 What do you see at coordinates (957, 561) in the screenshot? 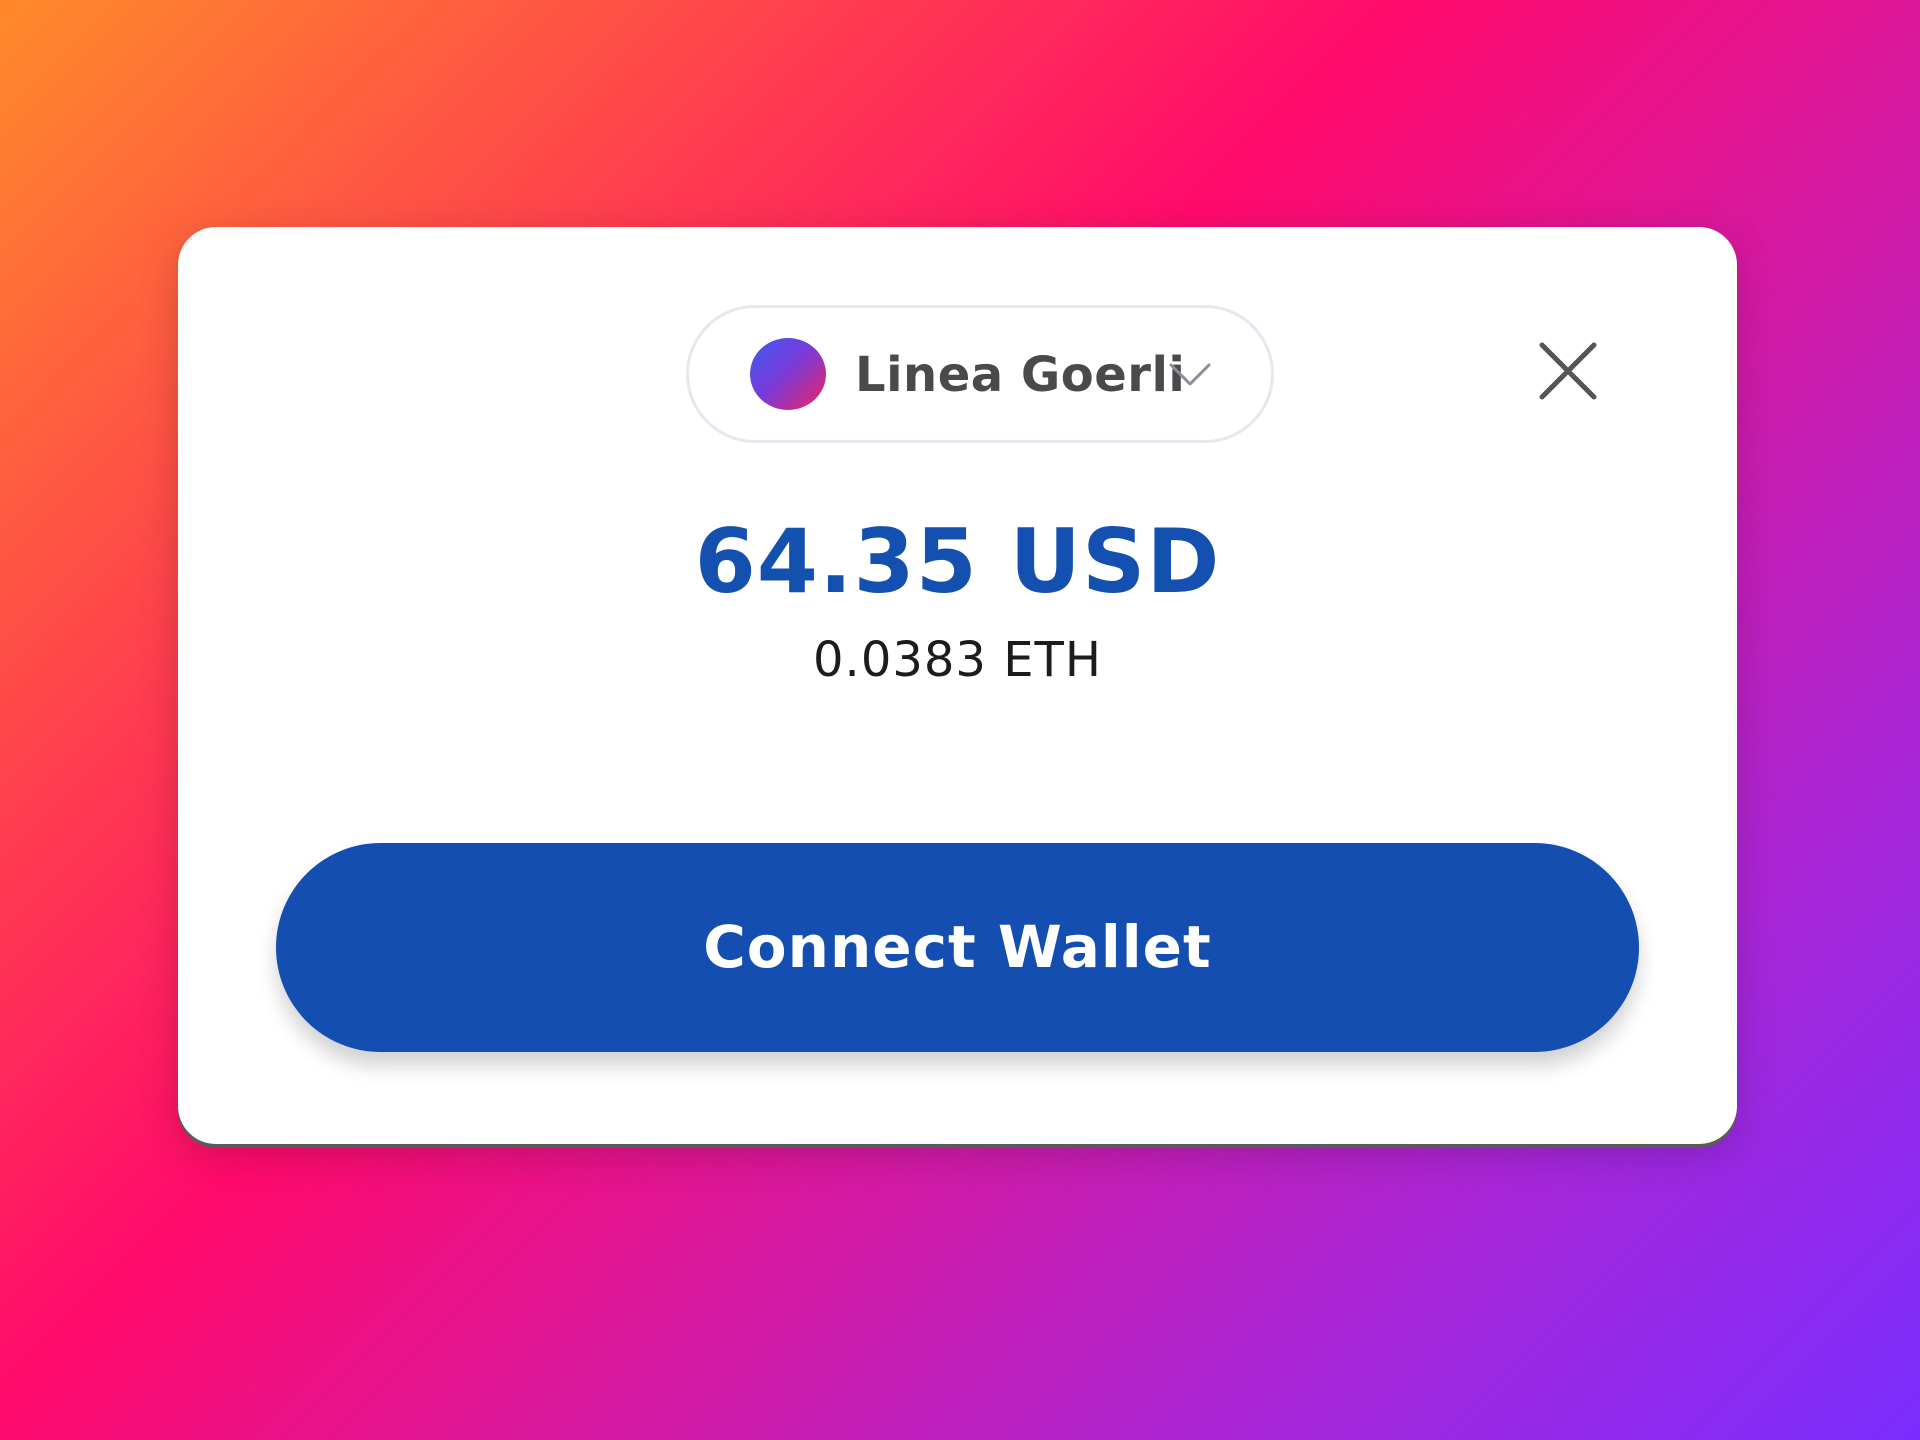
I see `usd-balance: 64.35 USD` at bounding box center [957, 561].